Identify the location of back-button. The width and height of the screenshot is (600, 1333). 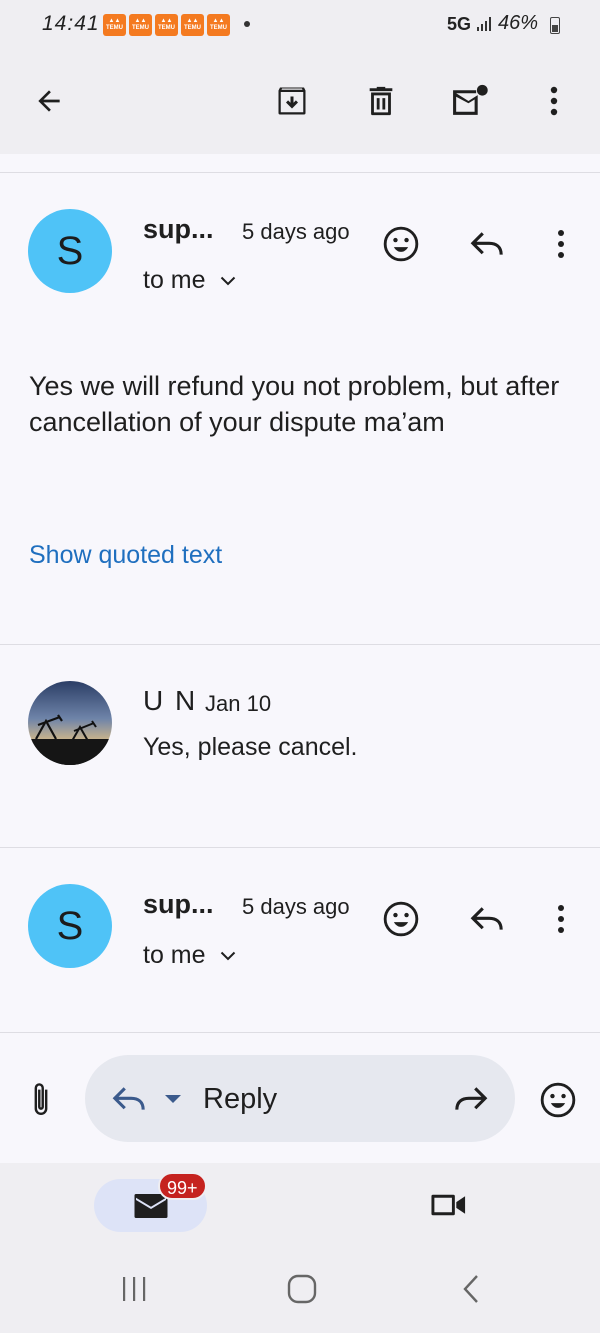
(49, 101).